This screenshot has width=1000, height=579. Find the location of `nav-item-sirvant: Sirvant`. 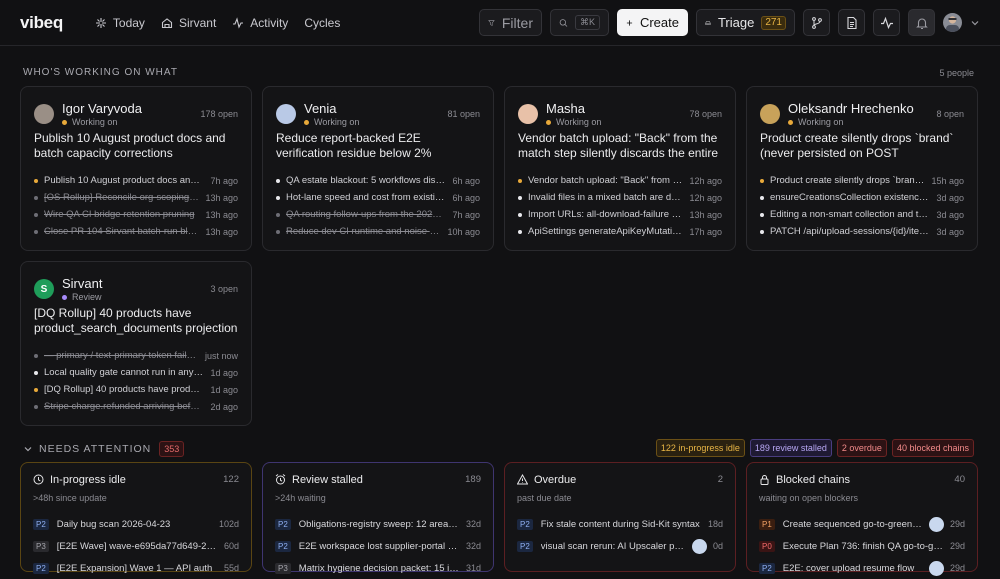

nav-item-sirvant: Sirvant is located at coordinates (188, 23).